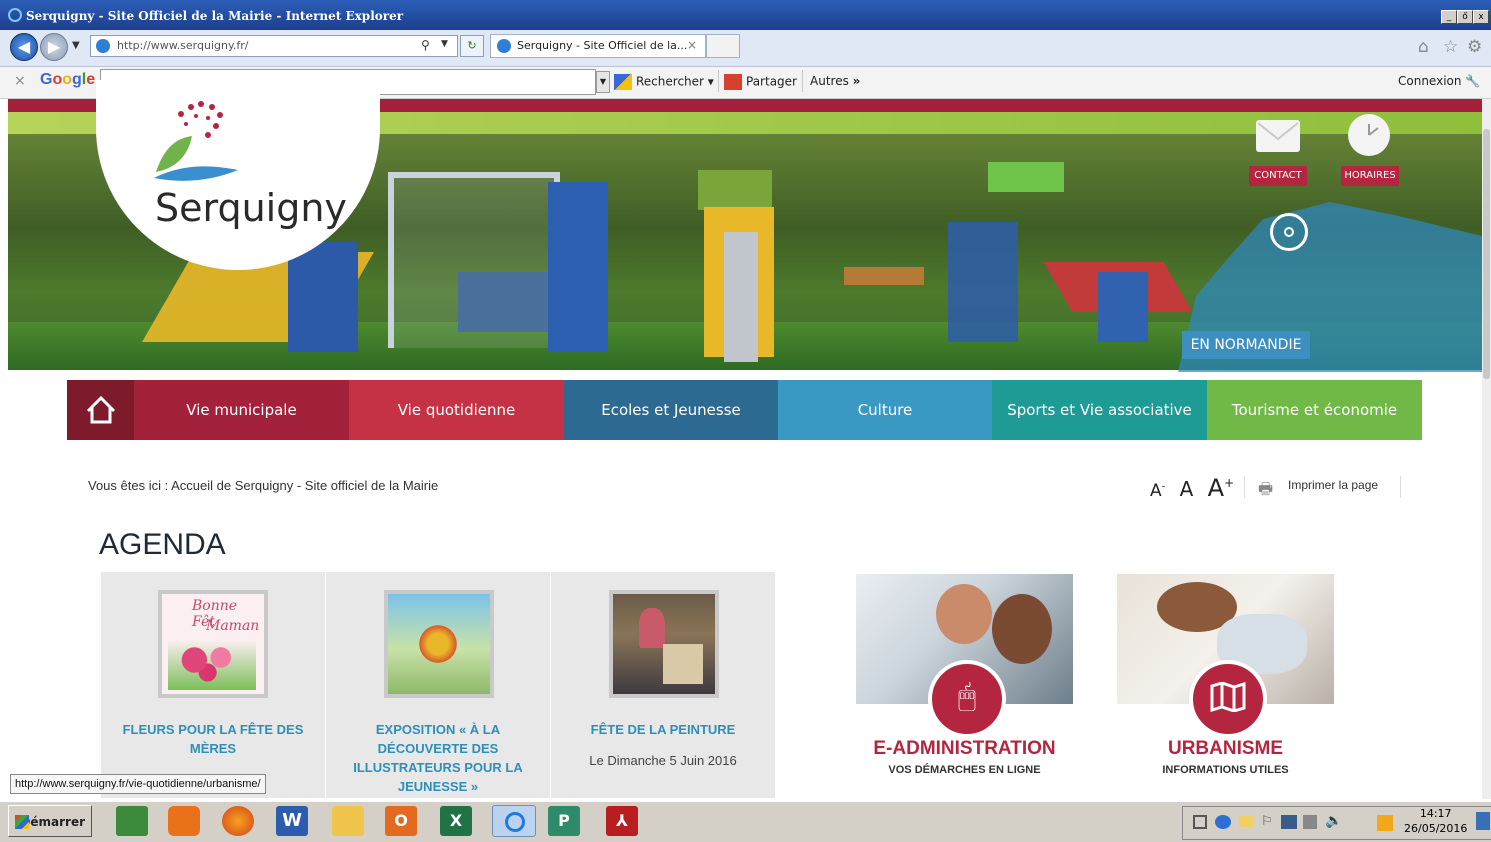 The image size is (1491, 842). What do you see at coordinates (1435, 821) in the screenshot?
I see `clock: 14:17 26/05/2016` at bounding box center [1435, 821].